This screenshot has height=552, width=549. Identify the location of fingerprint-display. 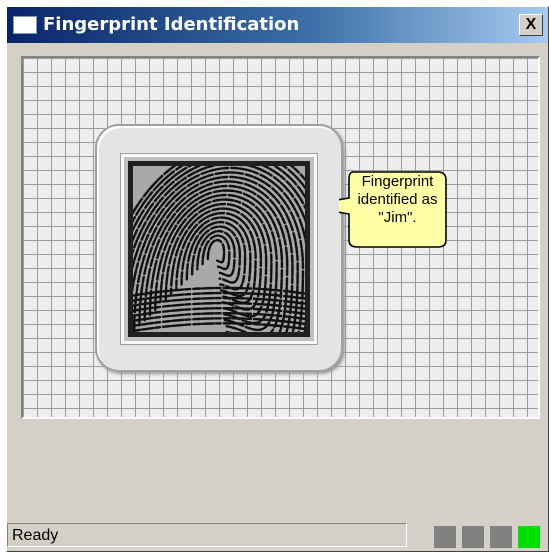
(219, 249).